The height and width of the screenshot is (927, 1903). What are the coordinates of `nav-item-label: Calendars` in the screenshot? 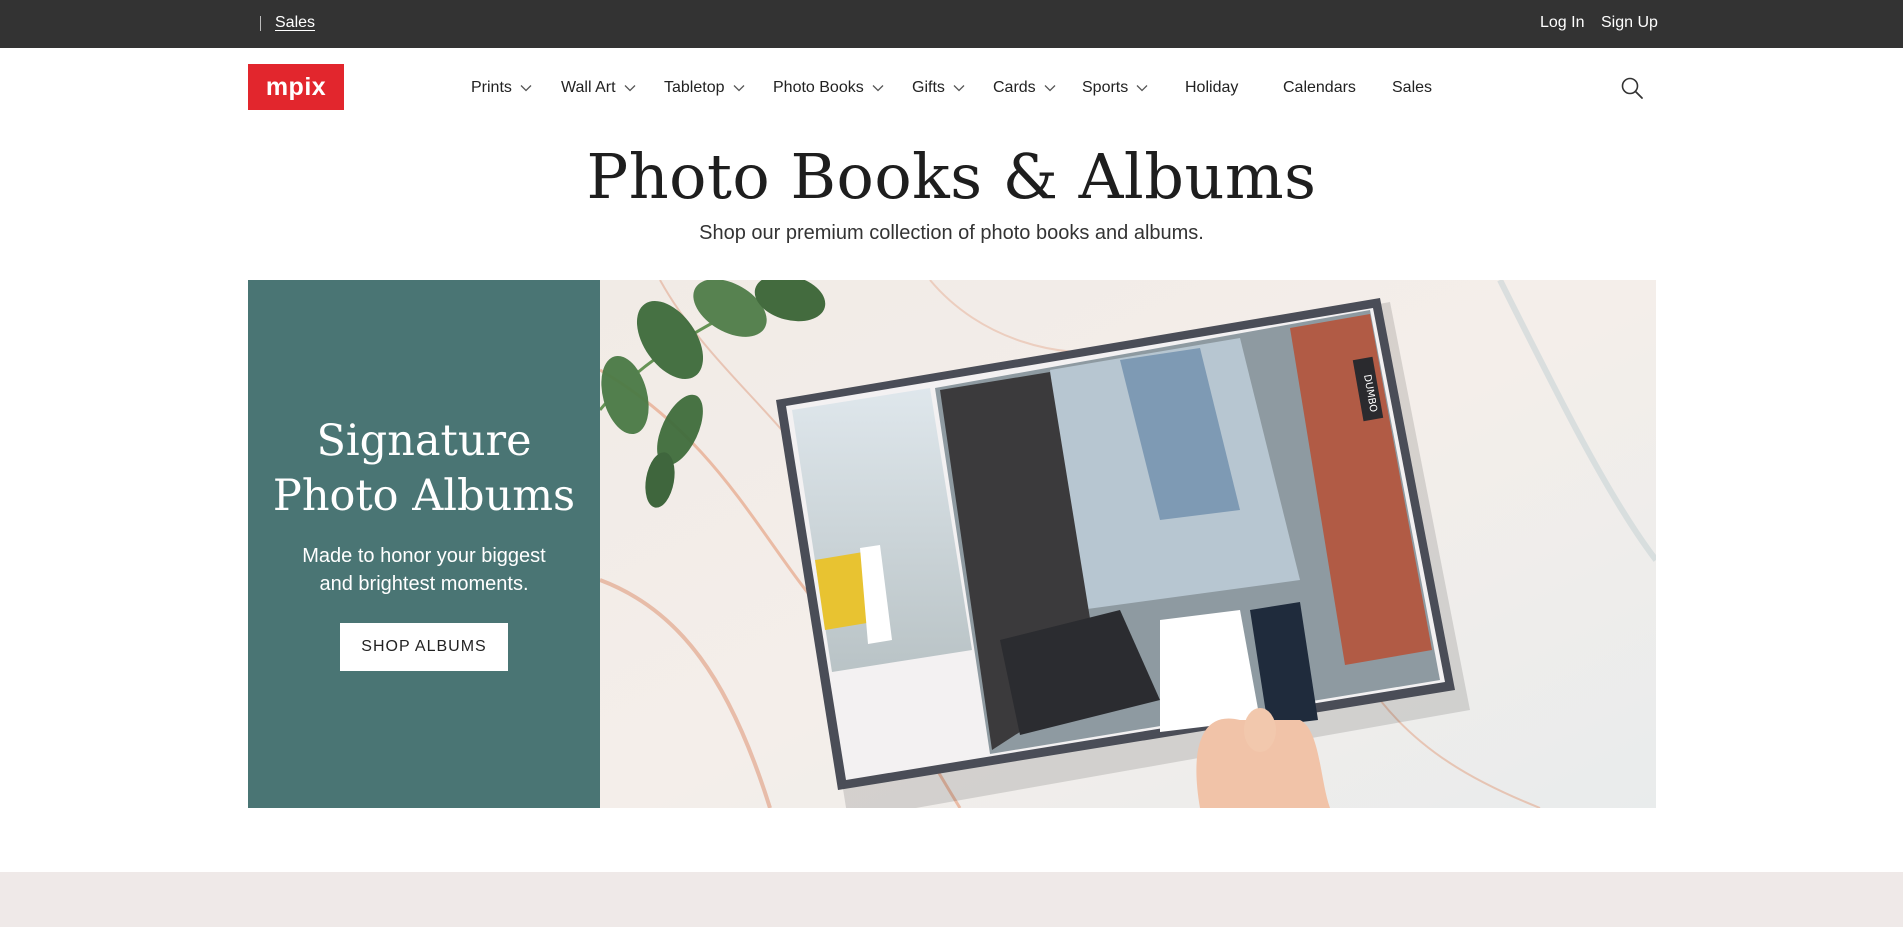 It's located at (1319, 87).